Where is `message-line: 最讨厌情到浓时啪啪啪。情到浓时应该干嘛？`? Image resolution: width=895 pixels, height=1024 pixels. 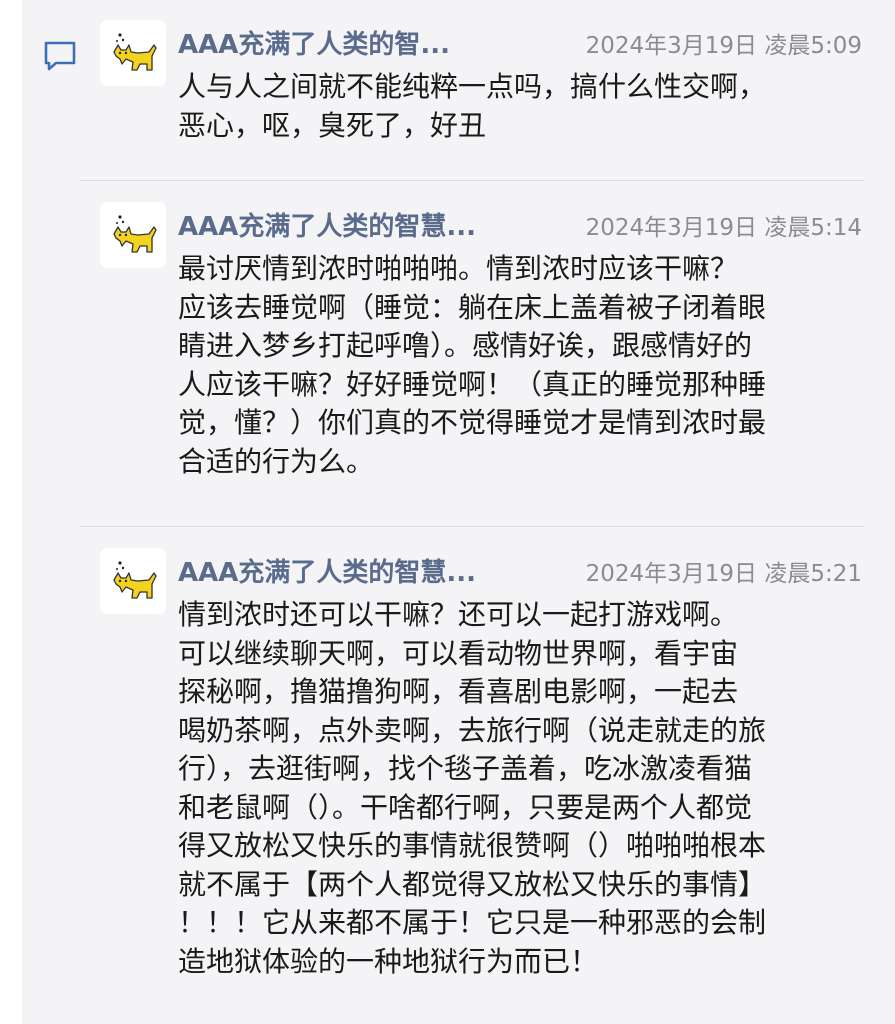
message-line: 最讨厌情到浓时啪啪啪。情到浓时应该干嘛？ is located at coordinates (458, 268).